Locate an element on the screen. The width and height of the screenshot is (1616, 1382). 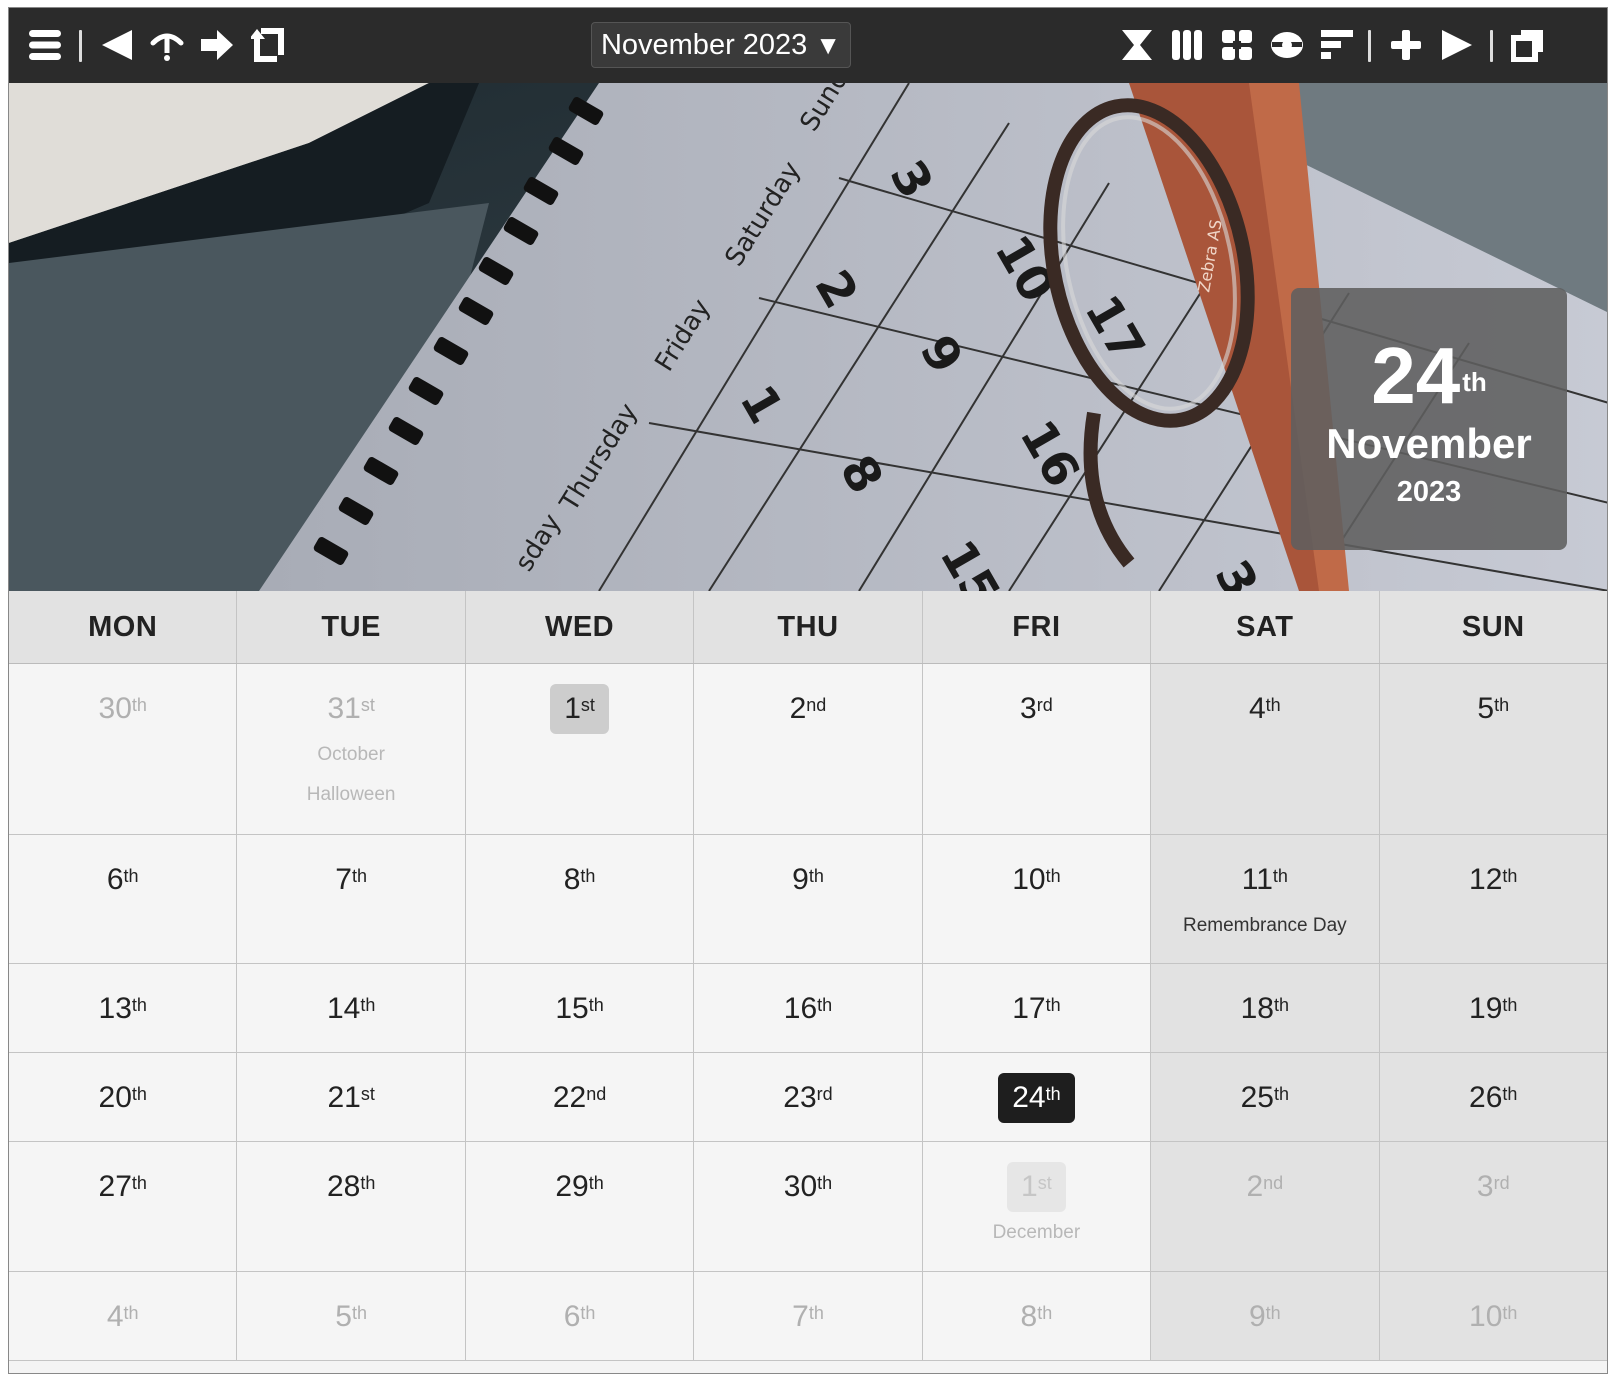
next-icon is located at coordinates (217, 45).